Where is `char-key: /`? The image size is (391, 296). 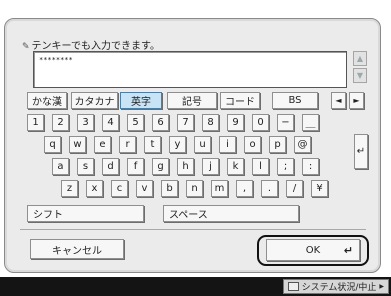
char-key: / is located at coordinates (294, 188).